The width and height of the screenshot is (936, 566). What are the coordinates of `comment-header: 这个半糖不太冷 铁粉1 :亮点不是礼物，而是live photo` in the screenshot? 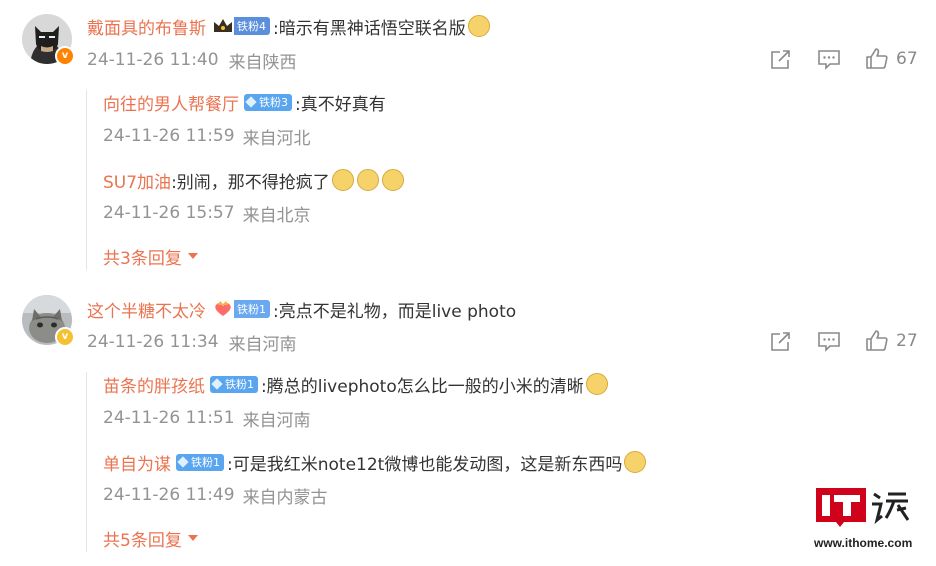 It's located at (302, 309).